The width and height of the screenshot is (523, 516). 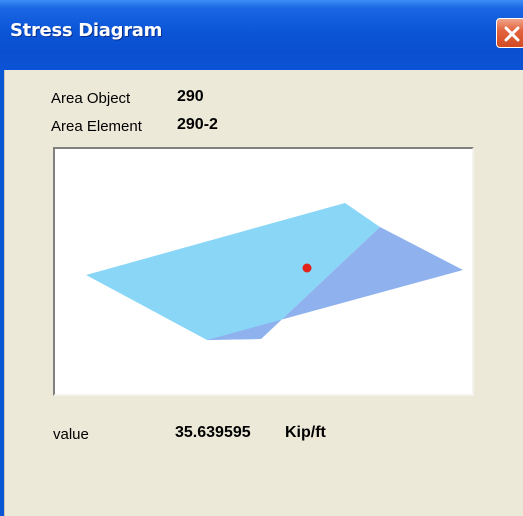 What do you see at coordinates (86, 30) in the screenshot?
I see `window-title: Stress Diagram` at bounding box center [86, 30].